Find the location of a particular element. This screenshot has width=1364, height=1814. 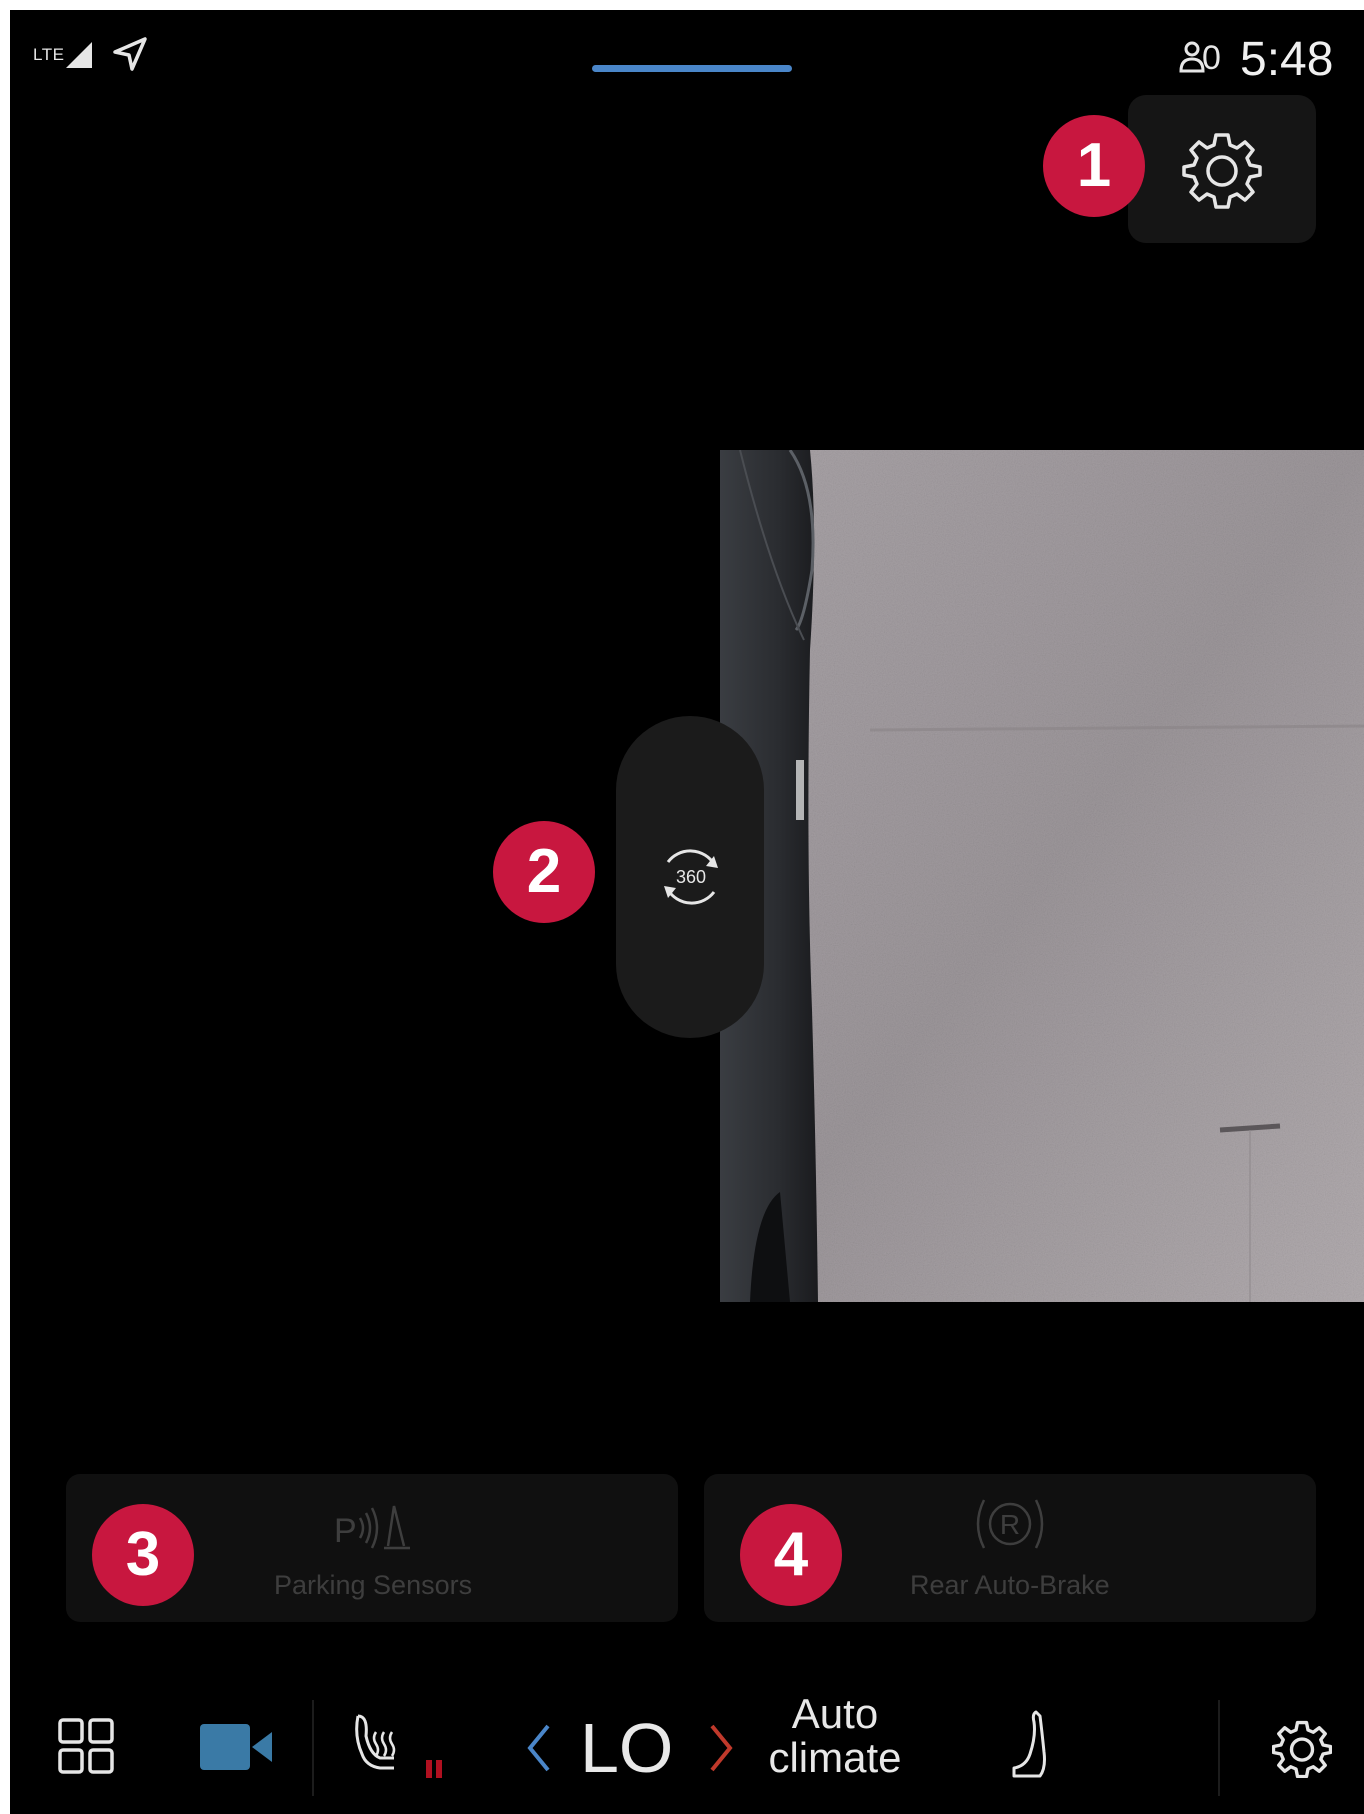

climate-bar: LO Auto climate is located at coordinates (687, 1747).